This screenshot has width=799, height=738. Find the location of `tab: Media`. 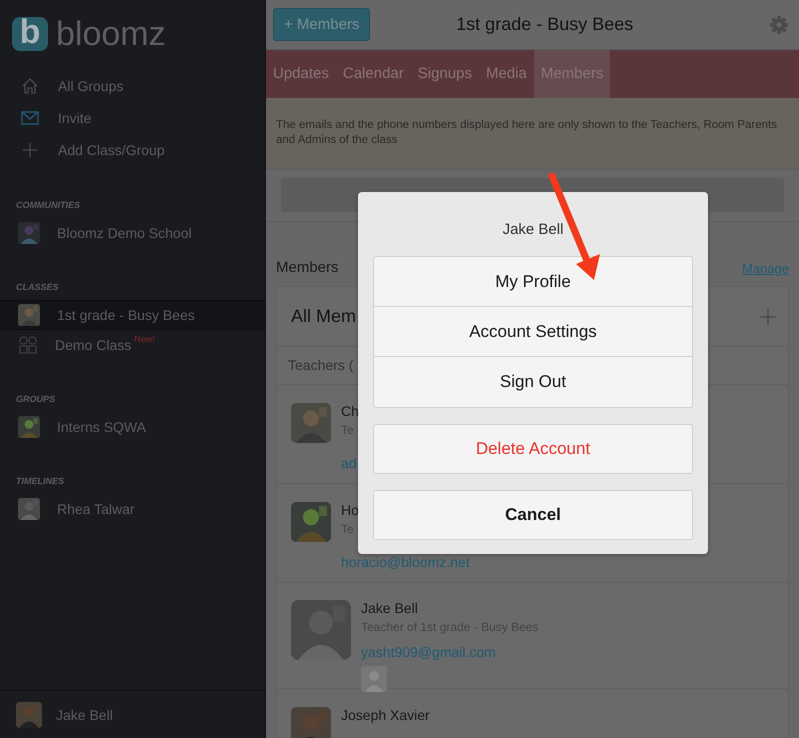

tab: Media is located at coordinates (506, 74).